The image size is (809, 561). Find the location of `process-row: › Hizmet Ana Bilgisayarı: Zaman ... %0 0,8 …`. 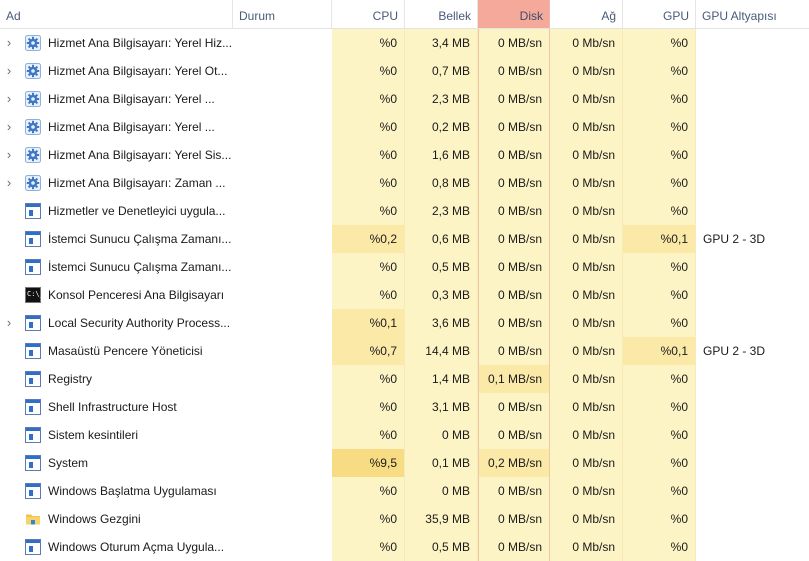

process-row: › Hizmet Ana Bilgisayarı: Zaman ... %0 0,8 … is located at coordinates (404, 183).